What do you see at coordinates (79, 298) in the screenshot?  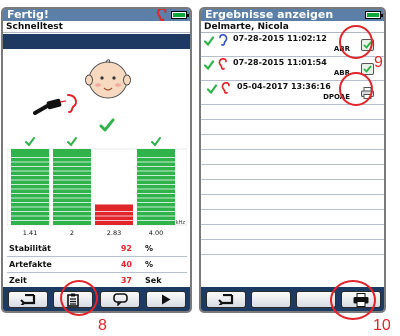 I see `highlight-circle-clipboard` at bounding box center [79, 298].